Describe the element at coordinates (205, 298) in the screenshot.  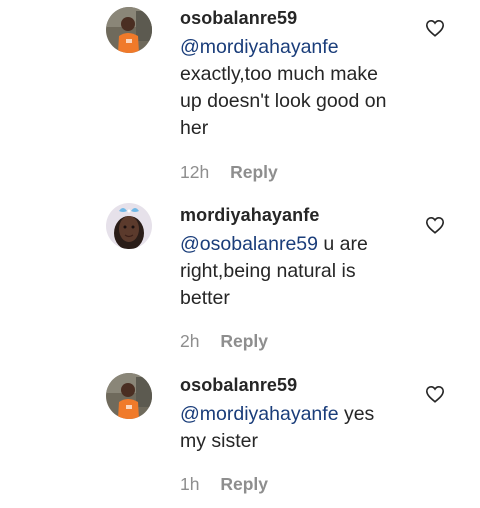
I see `comment-text-line: better` at that location.